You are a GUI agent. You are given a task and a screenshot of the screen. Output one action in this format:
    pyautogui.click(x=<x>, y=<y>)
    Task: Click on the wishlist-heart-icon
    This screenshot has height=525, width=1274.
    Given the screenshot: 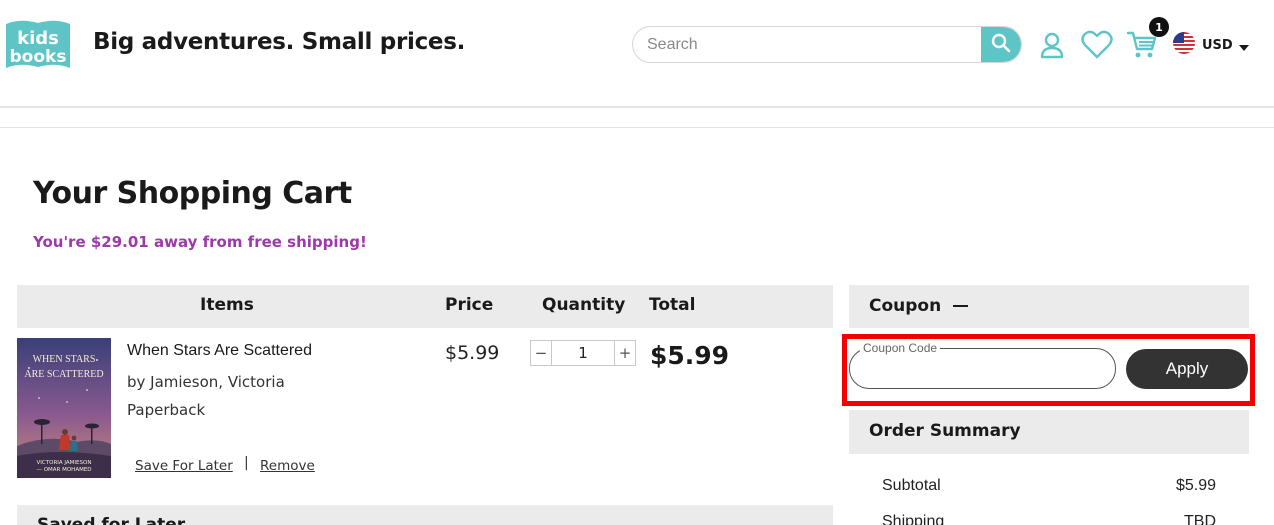 What is the action you would take?
    pyautogui.click(x=1097, y=45)
    